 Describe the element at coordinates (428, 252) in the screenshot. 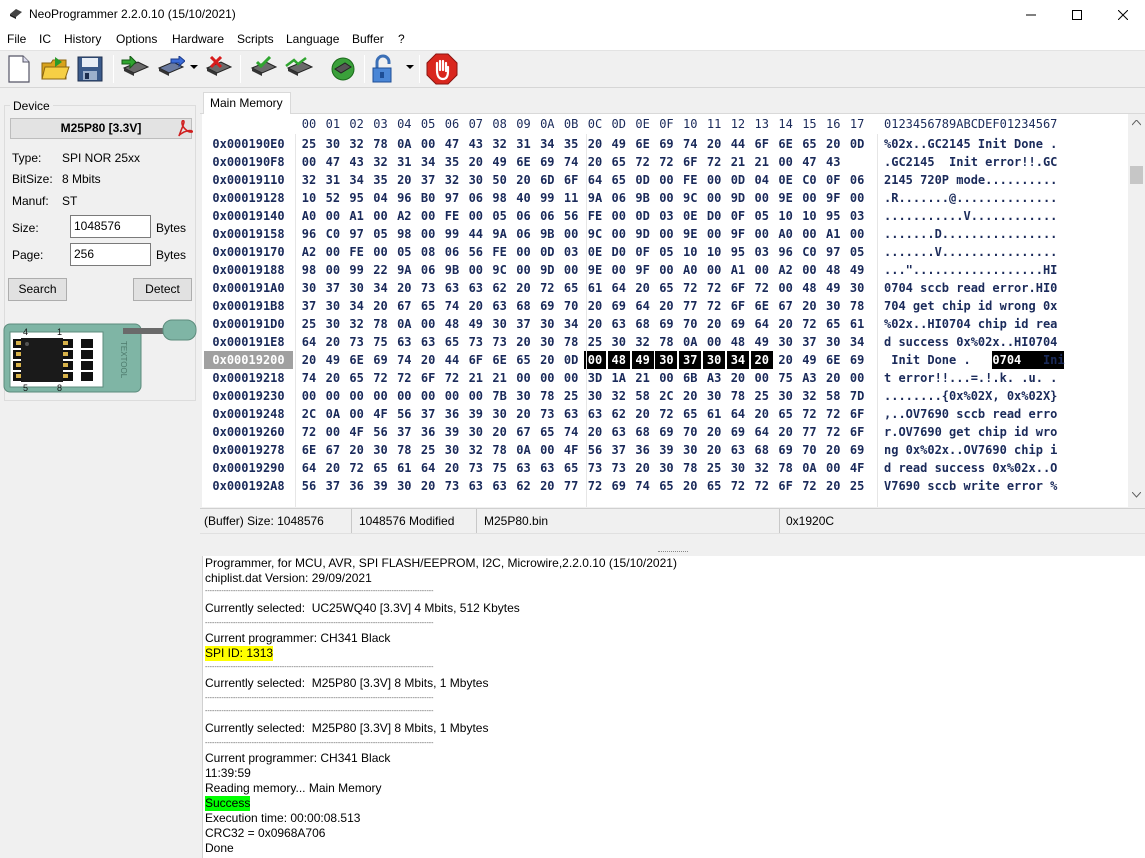

I see `hex-byte: 08` at that location.